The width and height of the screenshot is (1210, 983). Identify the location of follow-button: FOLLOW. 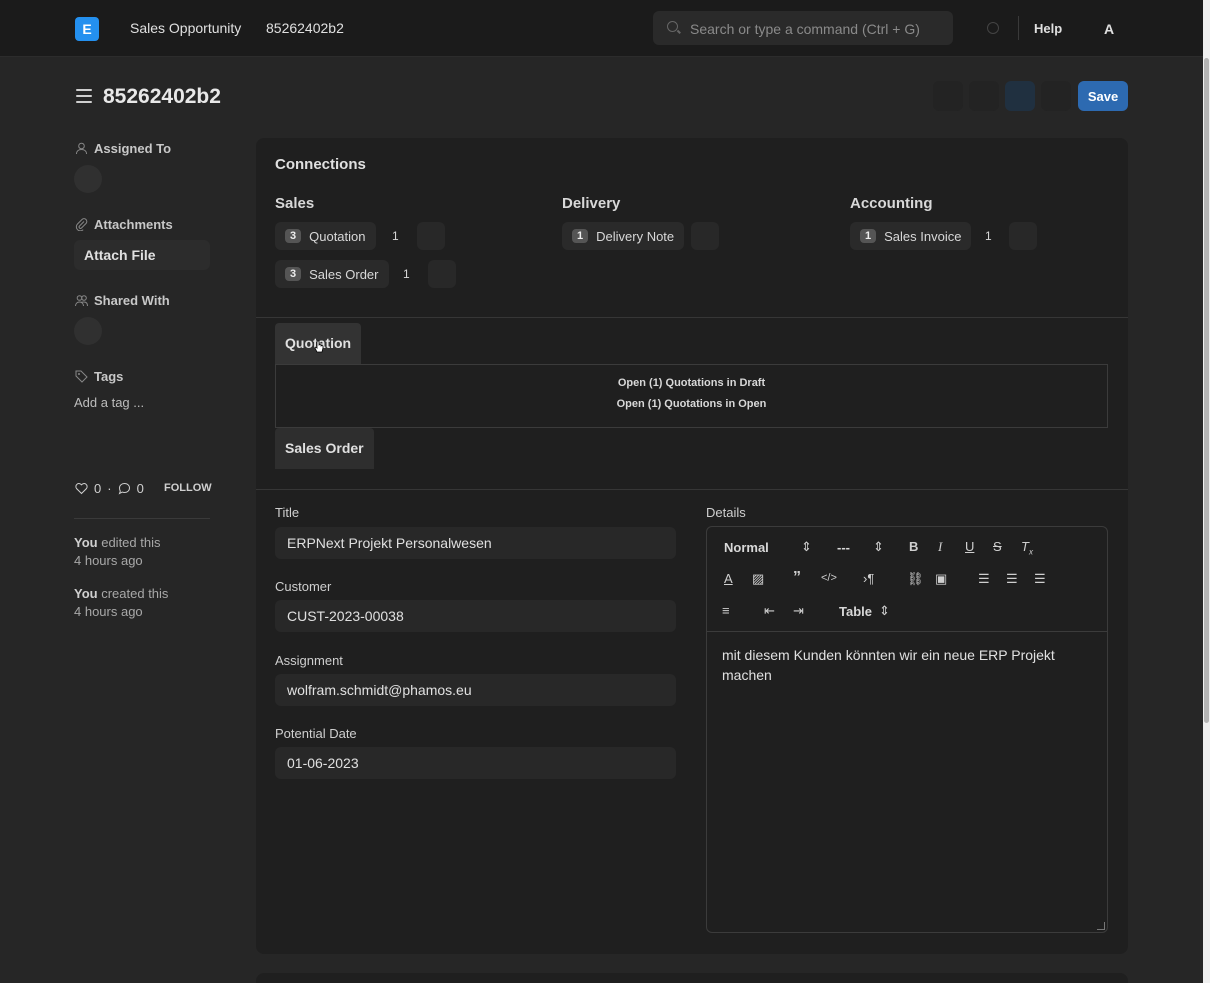
(188, 488).